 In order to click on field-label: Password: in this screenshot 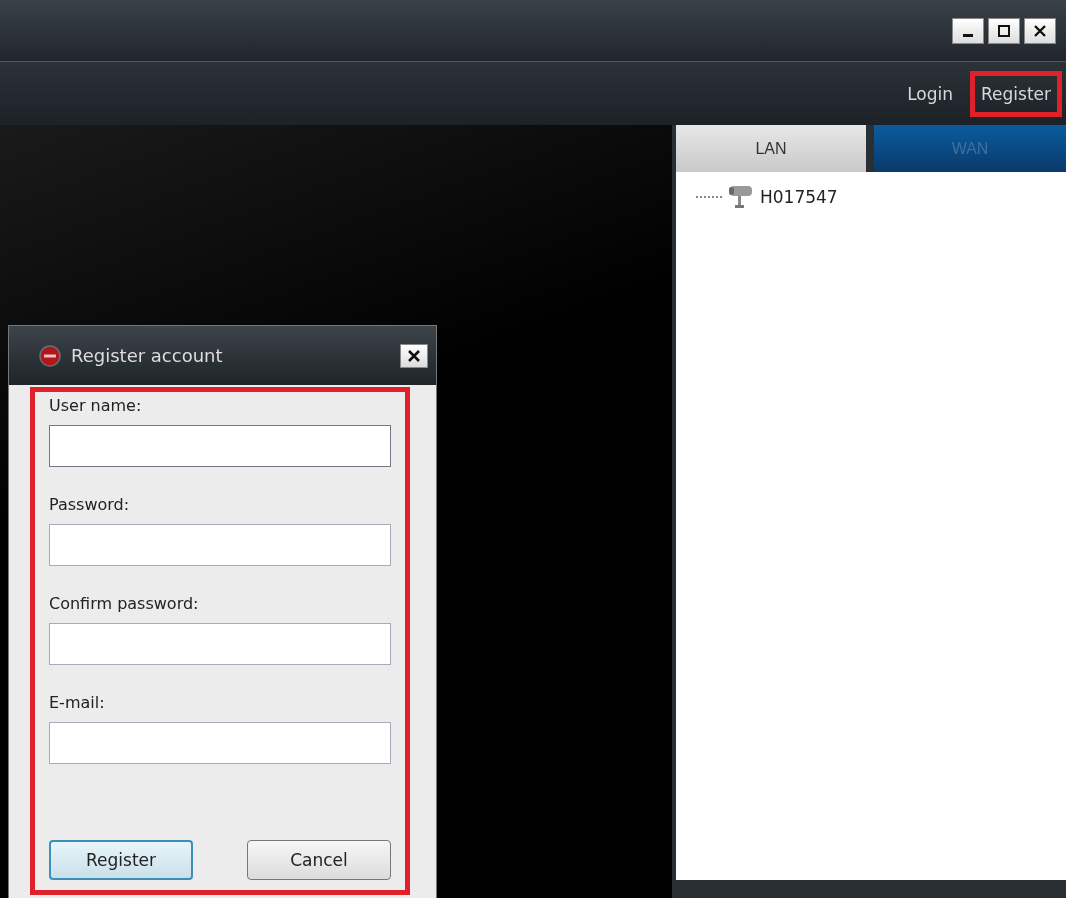, I will do `click(90, 504)`.